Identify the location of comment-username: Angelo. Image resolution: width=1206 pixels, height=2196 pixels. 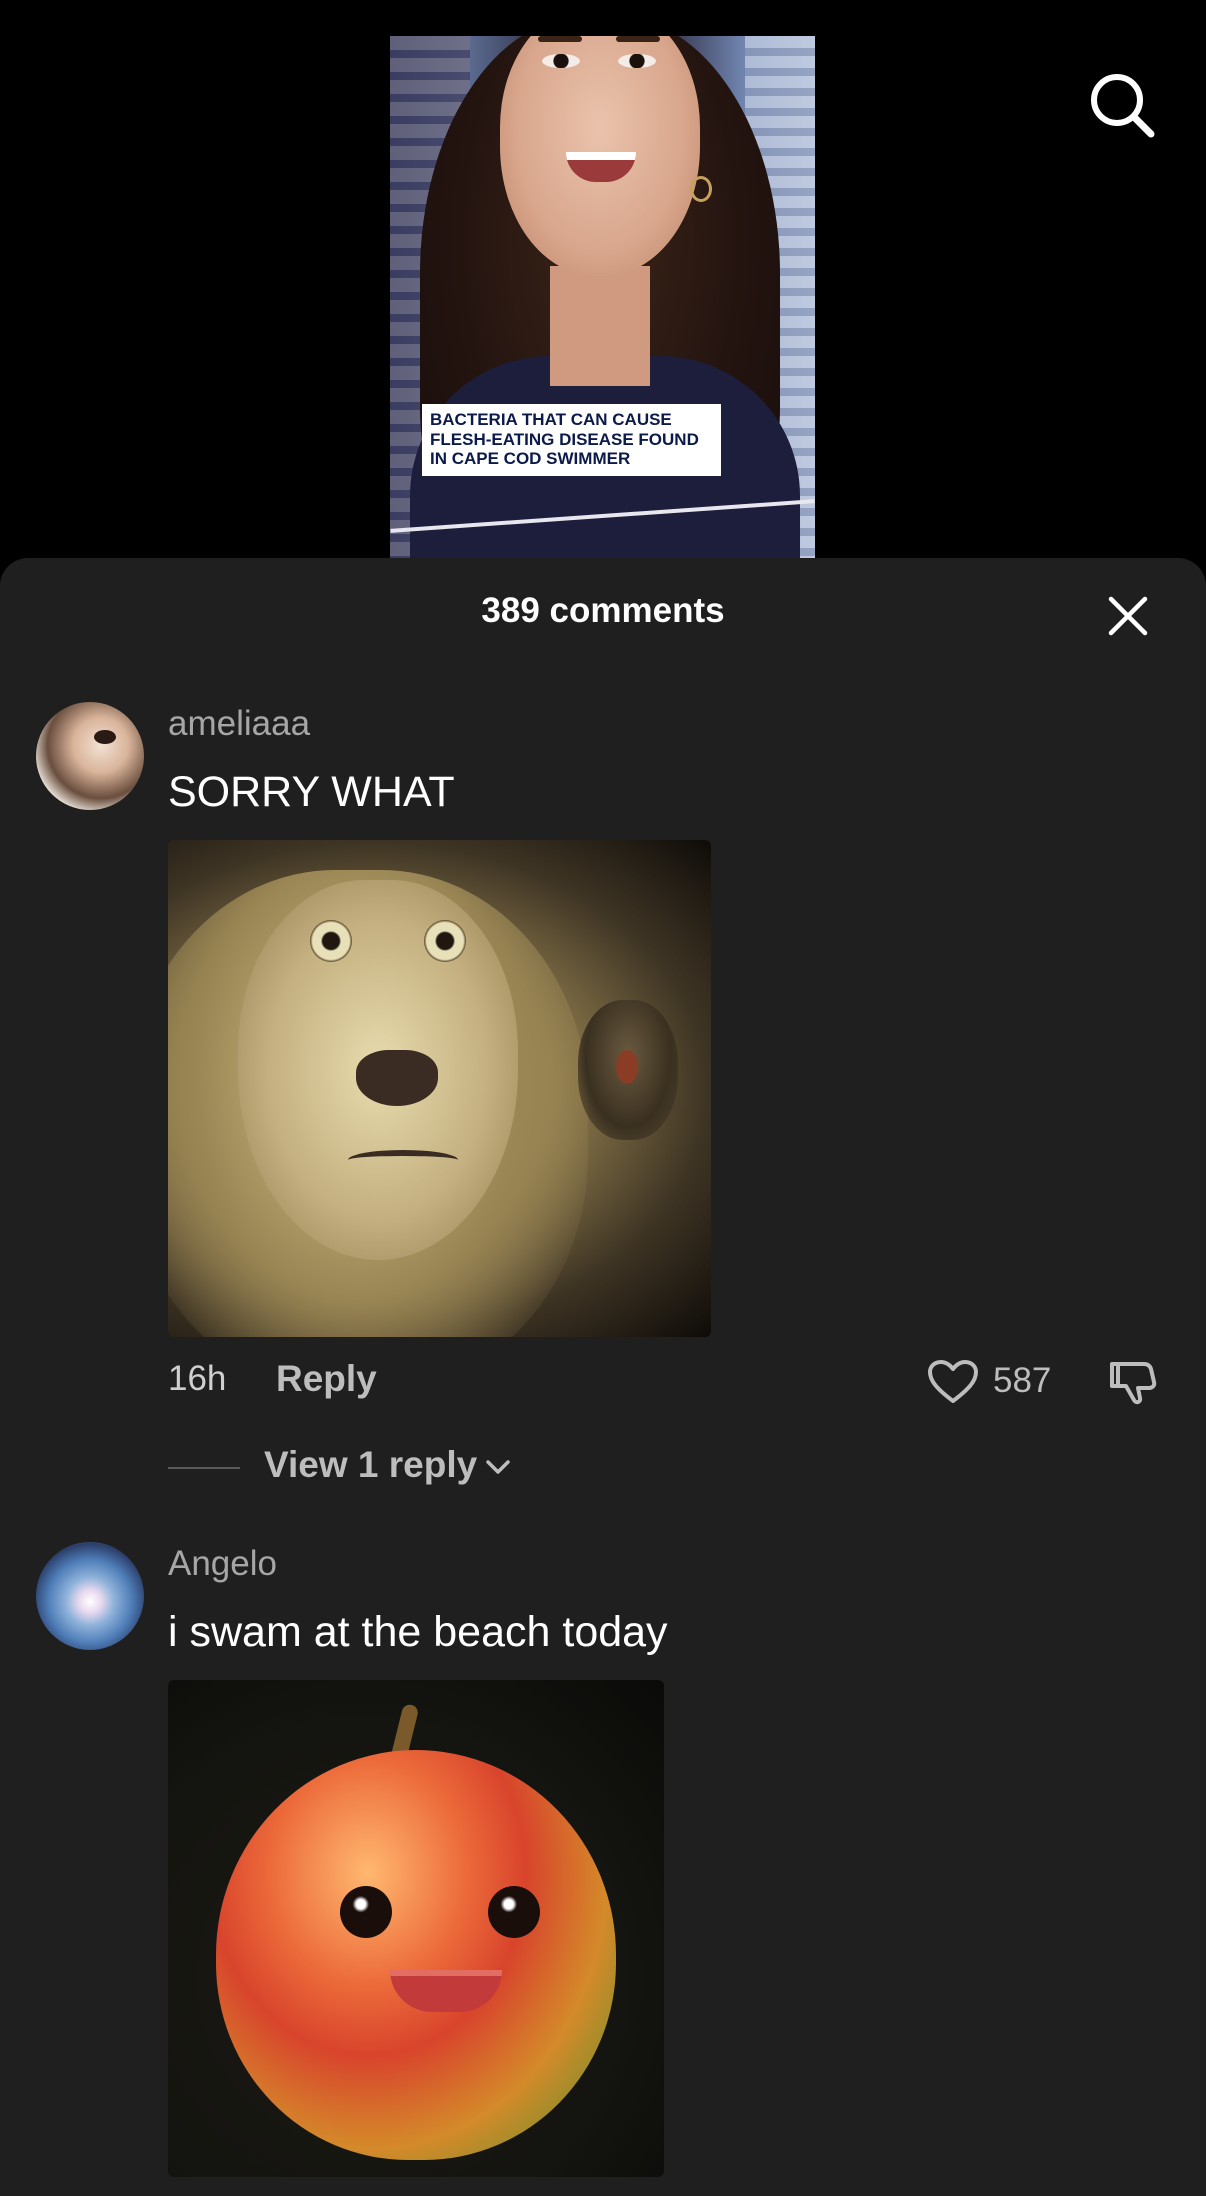
(222, 1564).